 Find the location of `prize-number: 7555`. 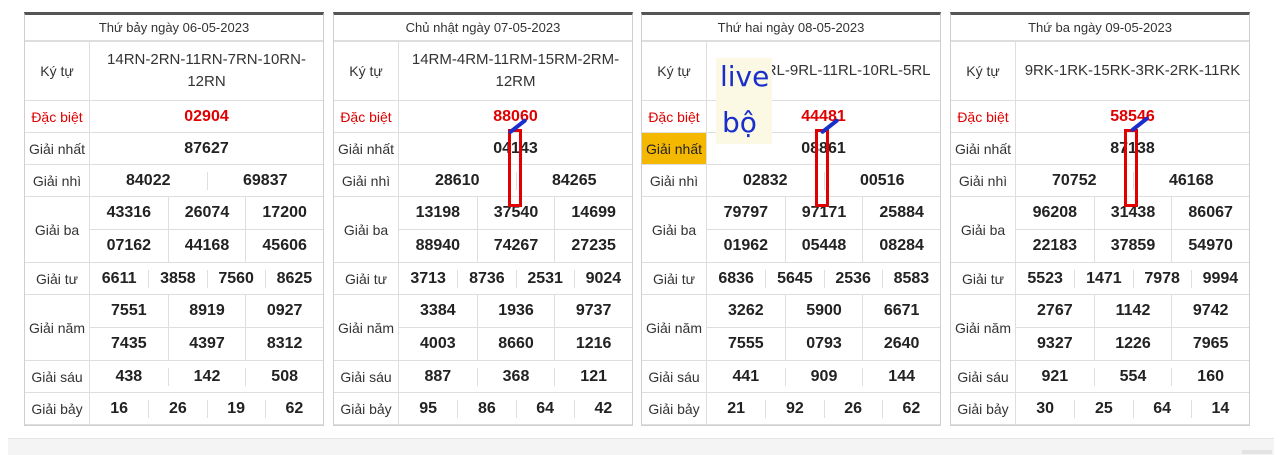

prize-number: 7555 is located at coordinates (746, 343).